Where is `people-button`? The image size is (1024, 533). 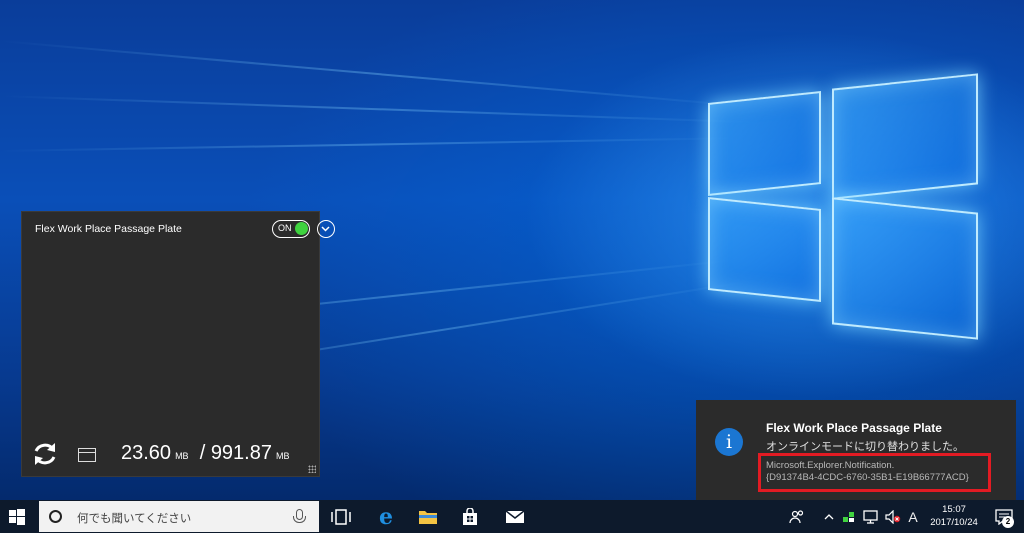
people-button is located at coordinates (797, 516).